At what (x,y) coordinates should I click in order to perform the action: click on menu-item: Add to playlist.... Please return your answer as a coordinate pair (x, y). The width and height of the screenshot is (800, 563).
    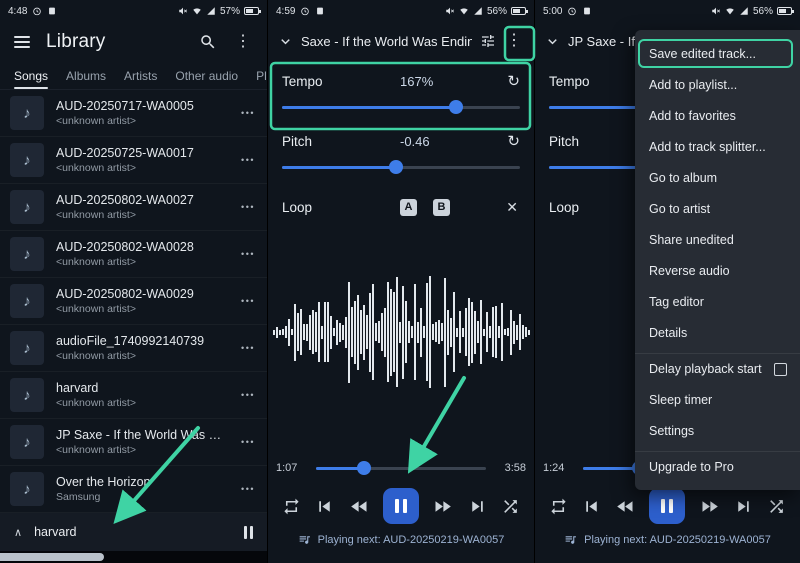
    Looking at the image, I should click on (717, 84).